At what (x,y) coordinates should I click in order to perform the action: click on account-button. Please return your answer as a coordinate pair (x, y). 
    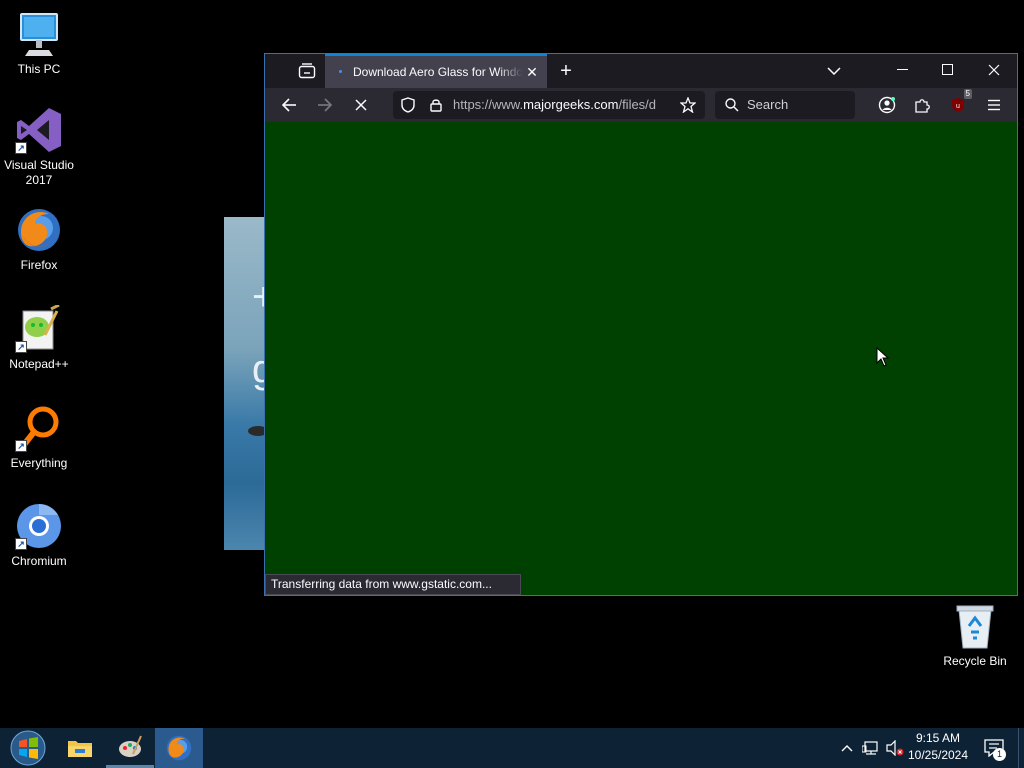
    Looking at the image, I should click on (887, 105).